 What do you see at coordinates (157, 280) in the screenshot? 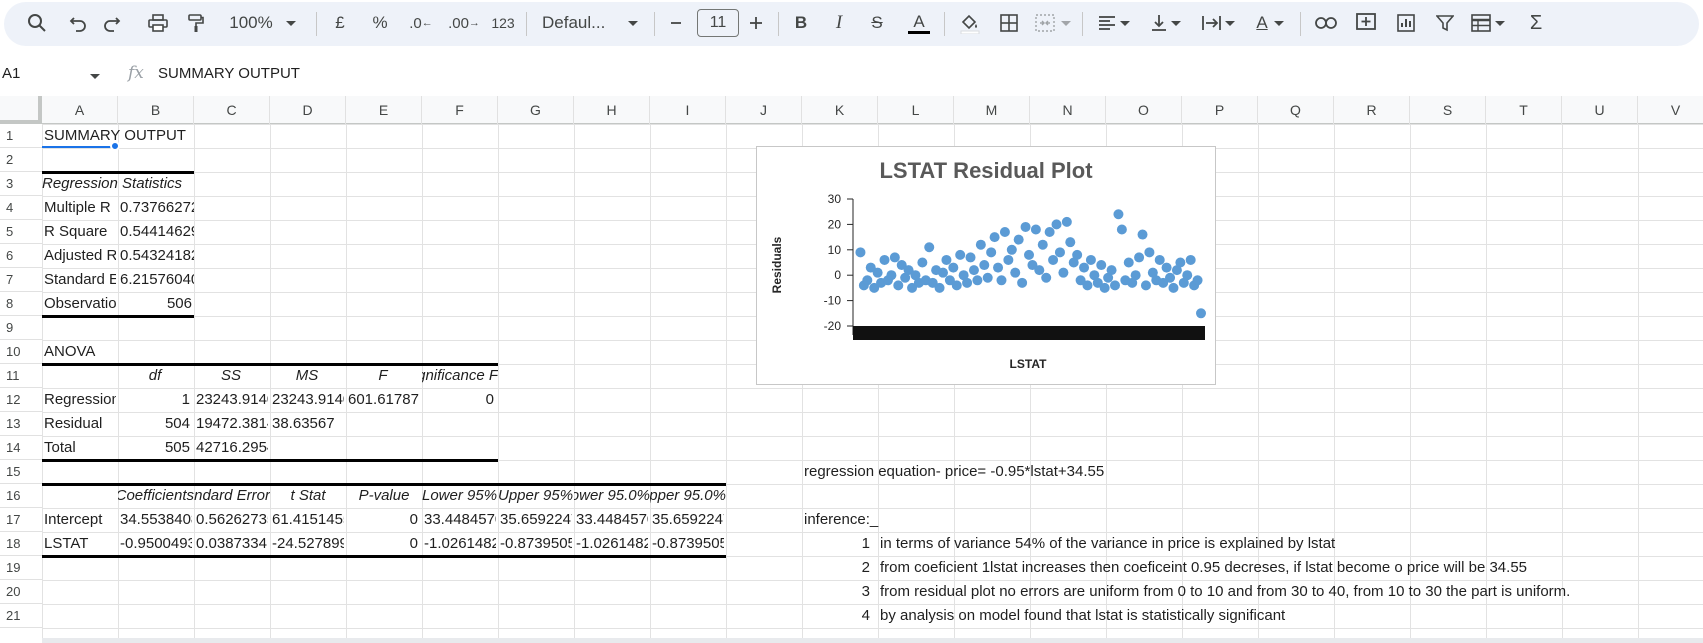
I see `stat-value: 6.215760405` at bounding box center [157, 280].